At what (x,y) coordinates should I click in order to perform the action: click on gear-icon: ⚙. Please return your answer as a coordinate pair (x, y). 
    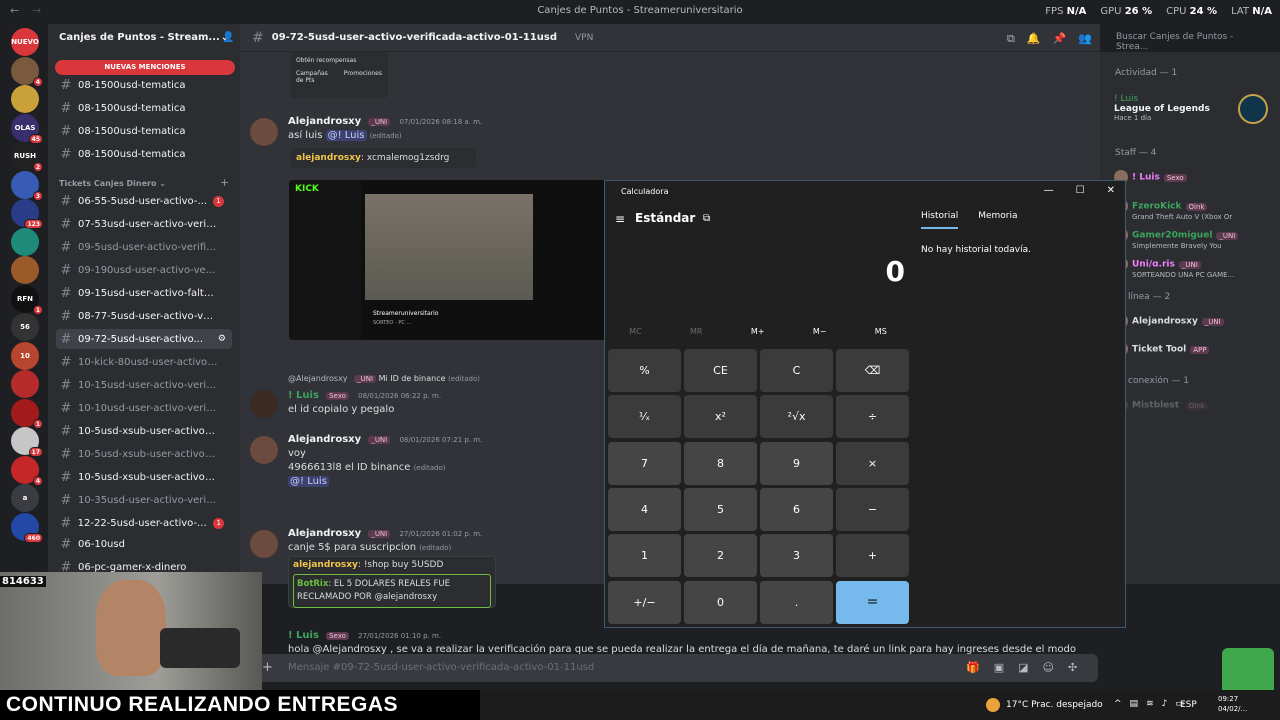
    Looking at the image, I should click on (222, 339).